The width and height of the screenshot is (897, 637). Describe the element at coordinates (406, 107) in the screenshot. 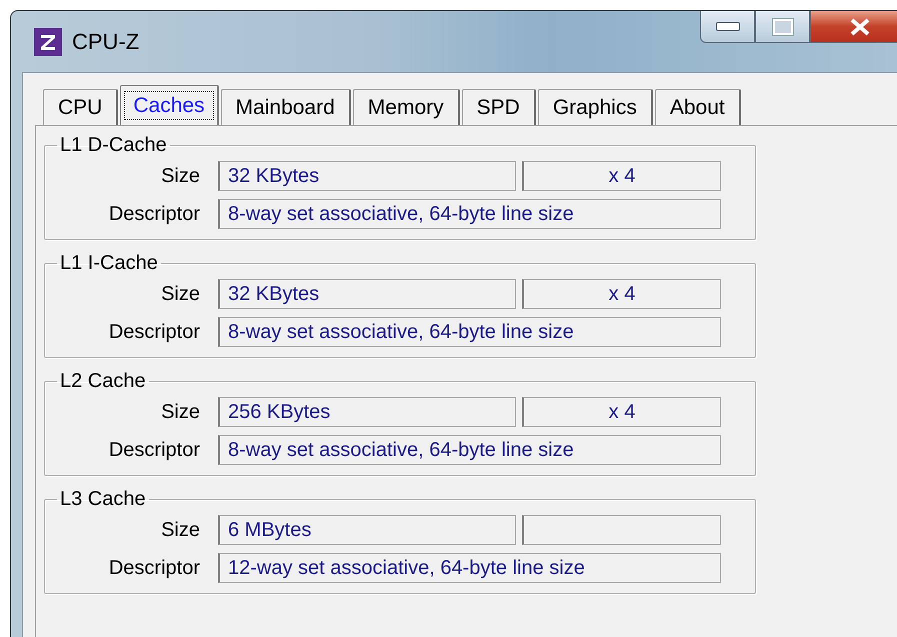

I see `tab: Memory` at that location.